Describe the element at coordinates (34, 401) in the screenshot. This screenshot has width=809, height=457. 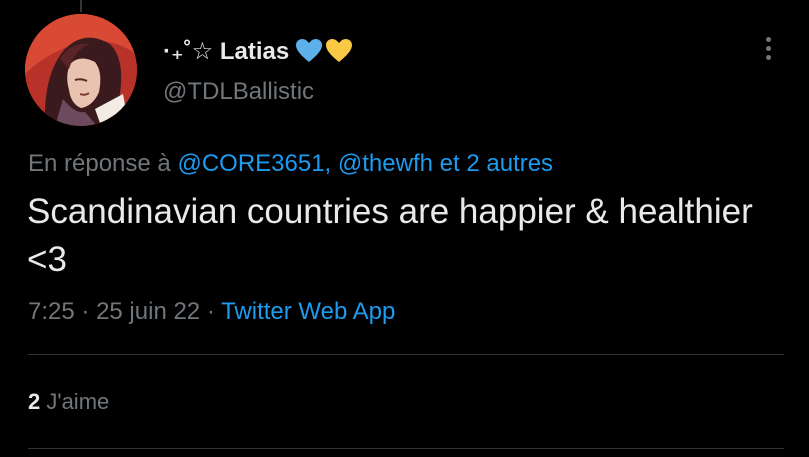
I see `likes-count: 2` at that location.